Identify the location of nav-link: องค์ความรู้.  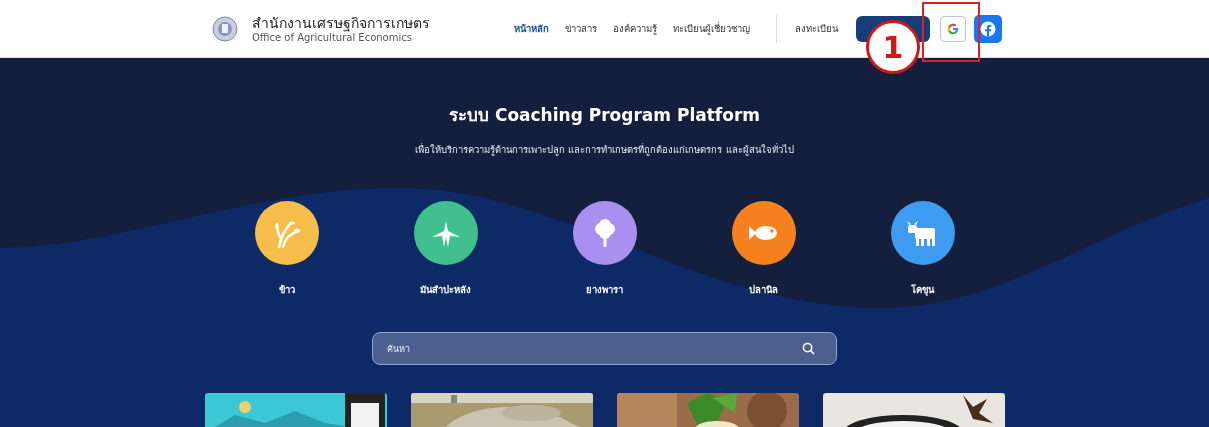
(635, 28).